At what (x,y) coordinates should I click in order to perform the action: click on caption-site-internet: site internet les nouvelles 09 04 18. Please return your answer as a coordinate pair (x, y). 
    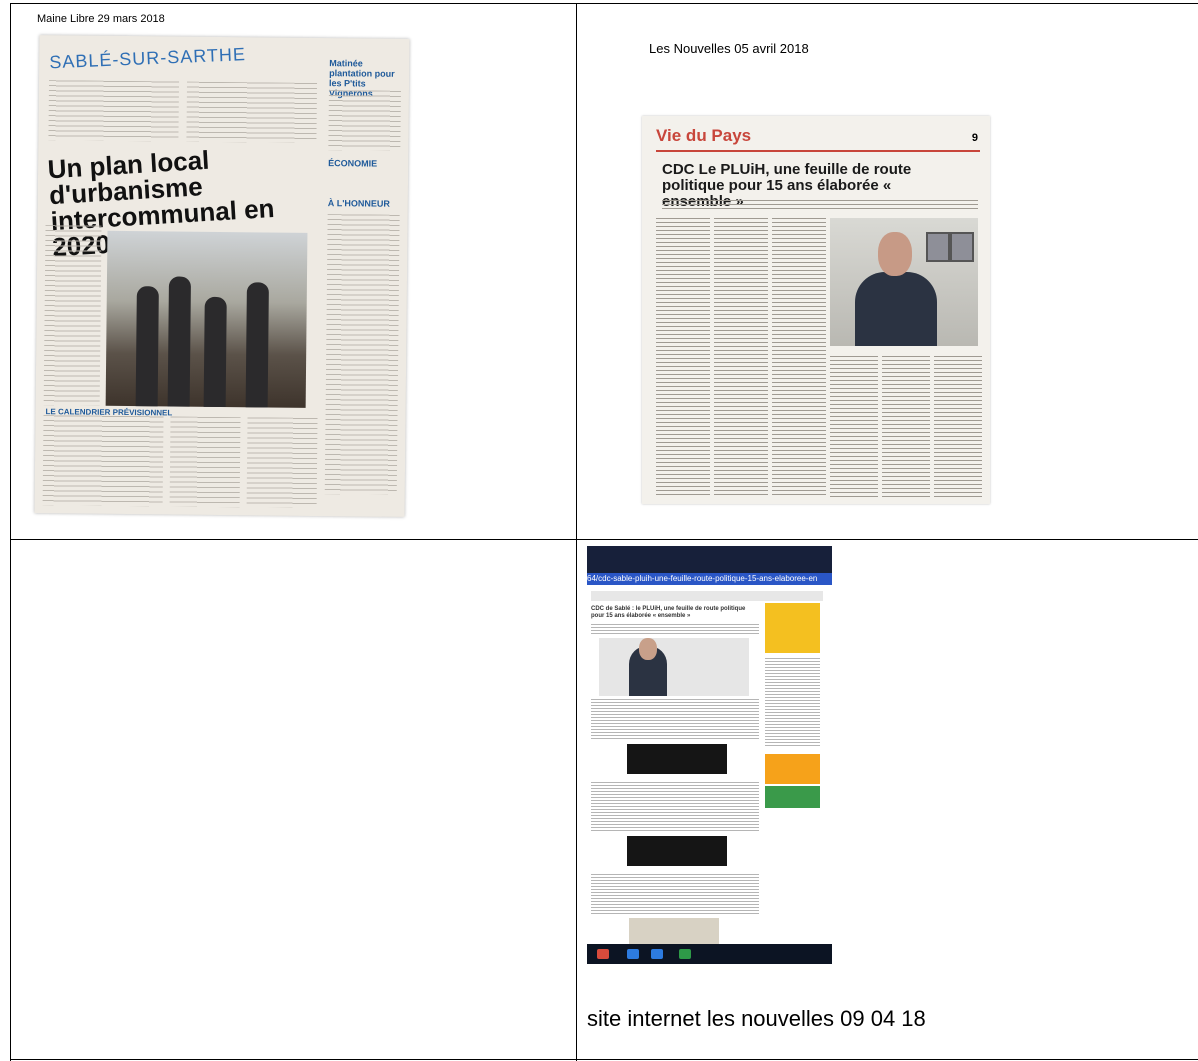
    Looking at the image, I should click on (756, 1018).